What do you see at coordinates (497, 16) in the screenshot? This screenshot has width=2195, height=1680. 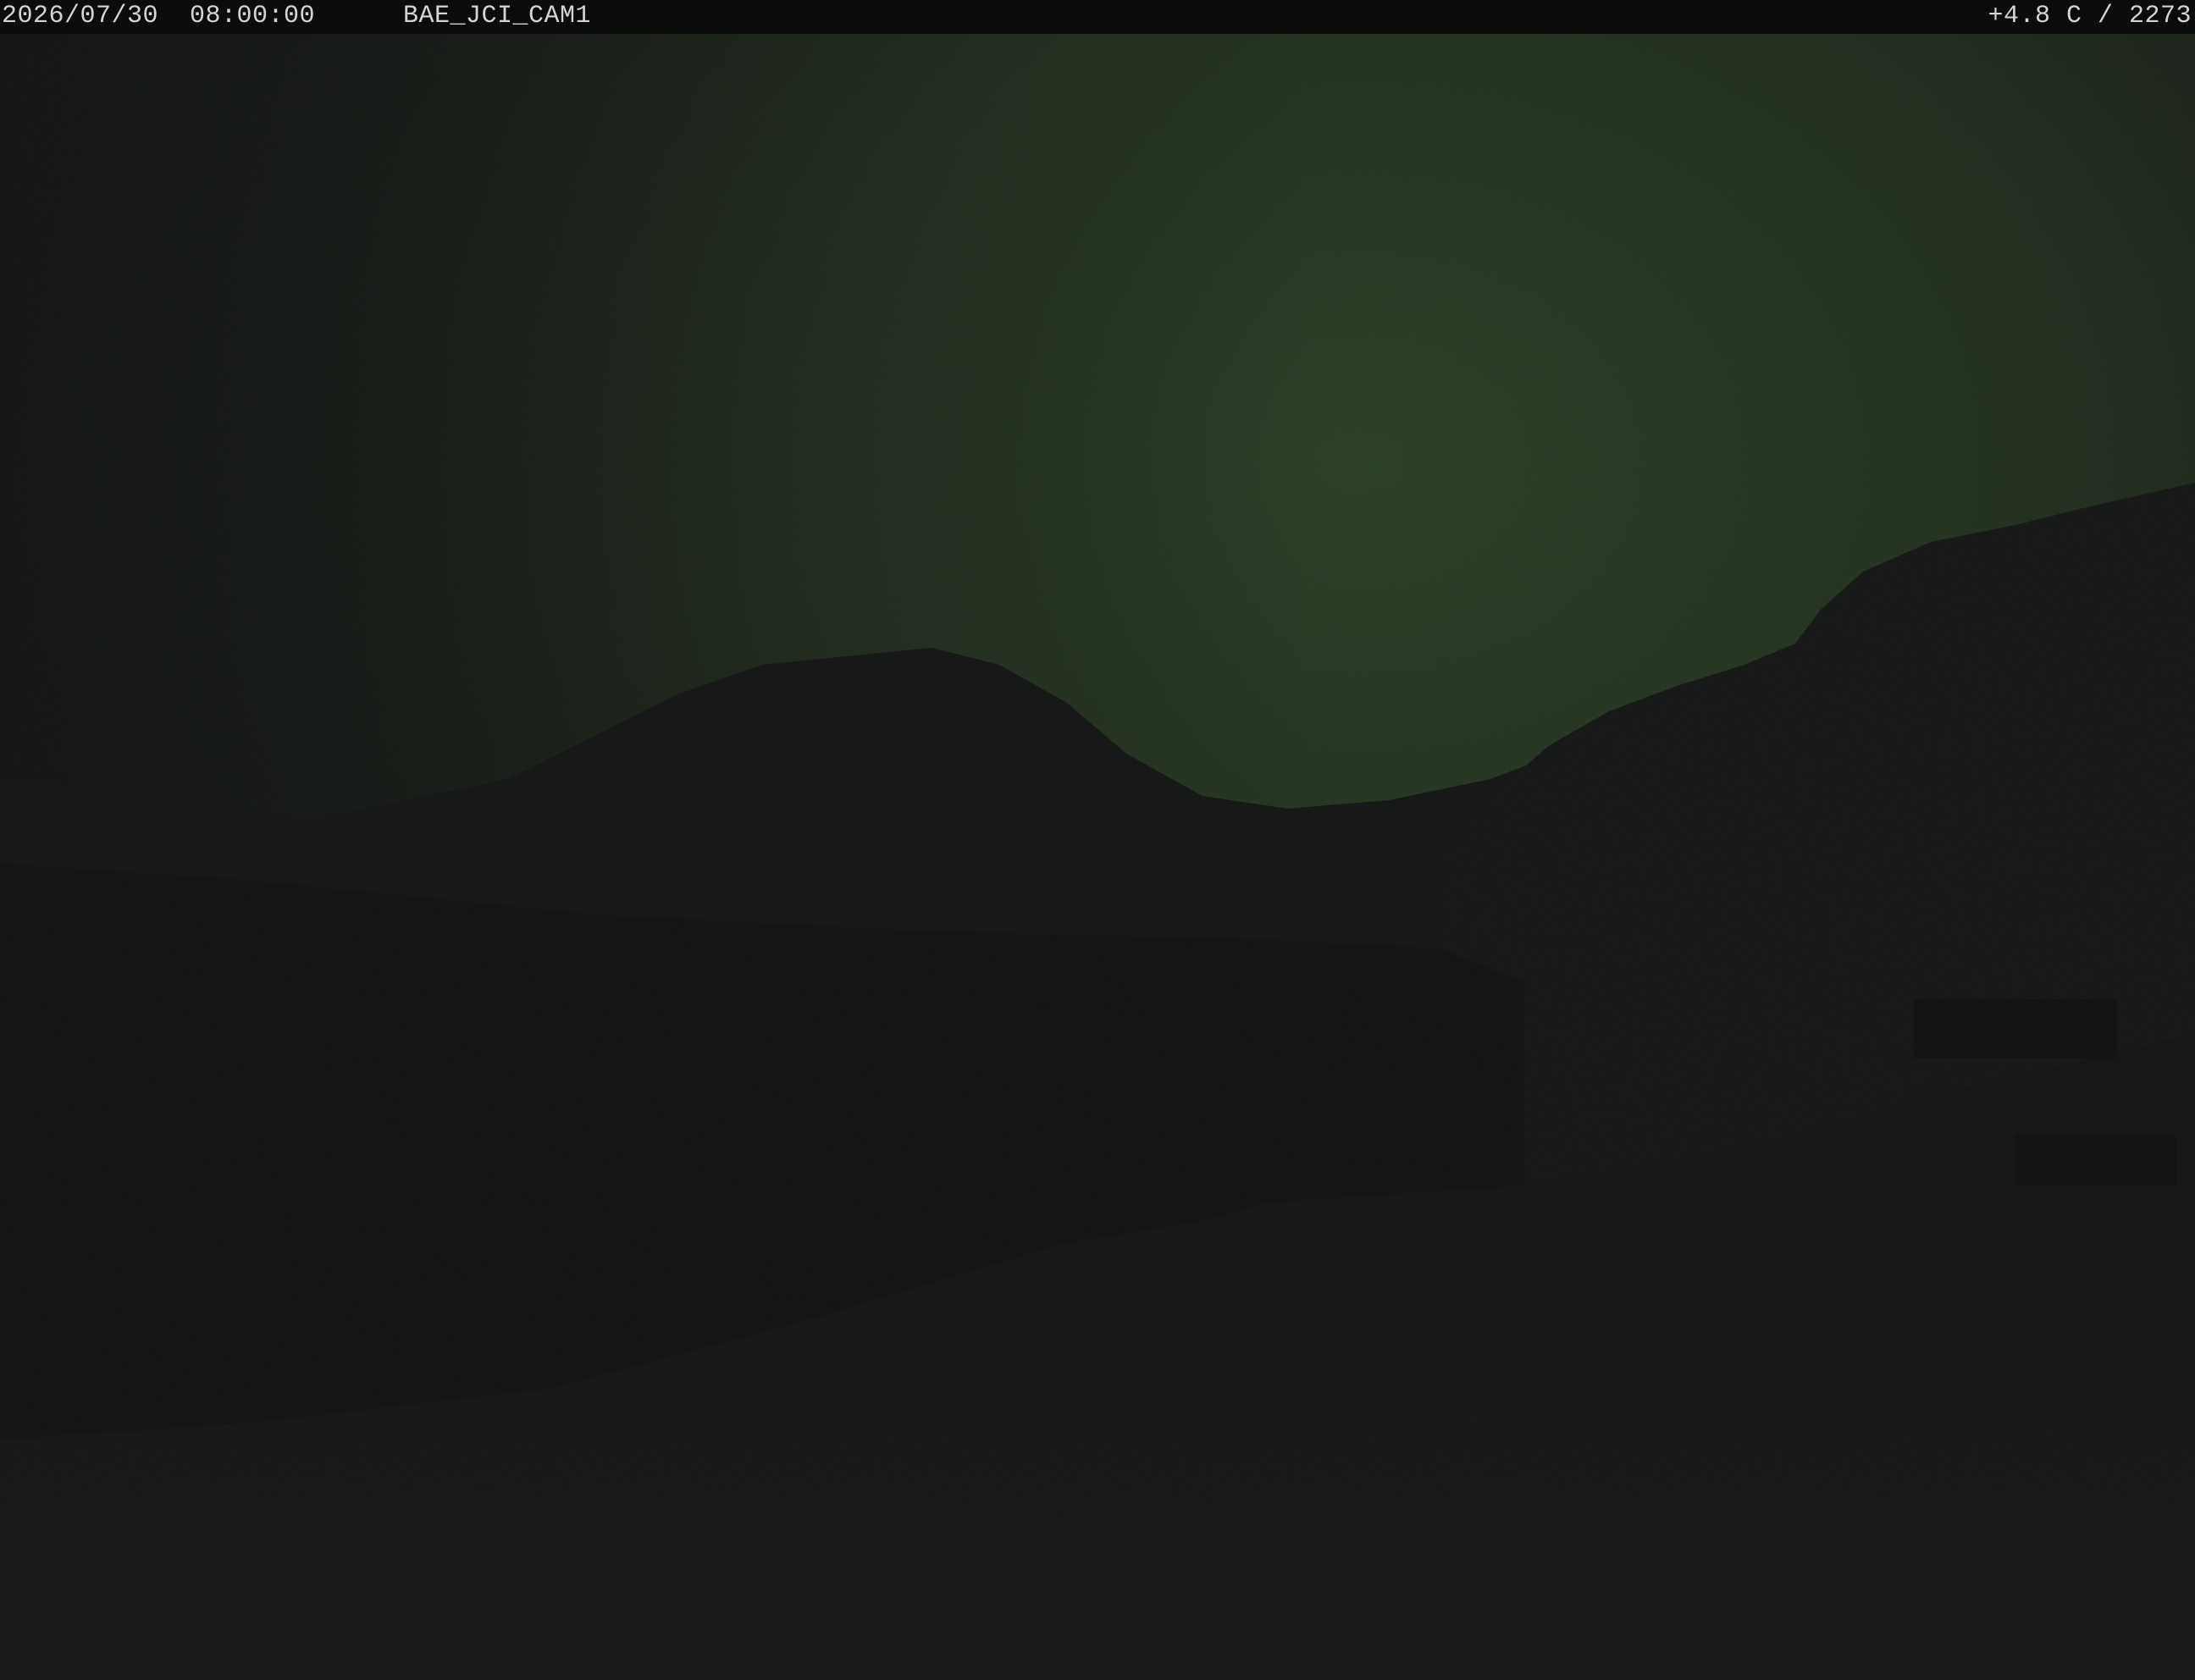 I see `camera-id-label: BAE_JCI_CAM1` at bounding box center [497, 16].